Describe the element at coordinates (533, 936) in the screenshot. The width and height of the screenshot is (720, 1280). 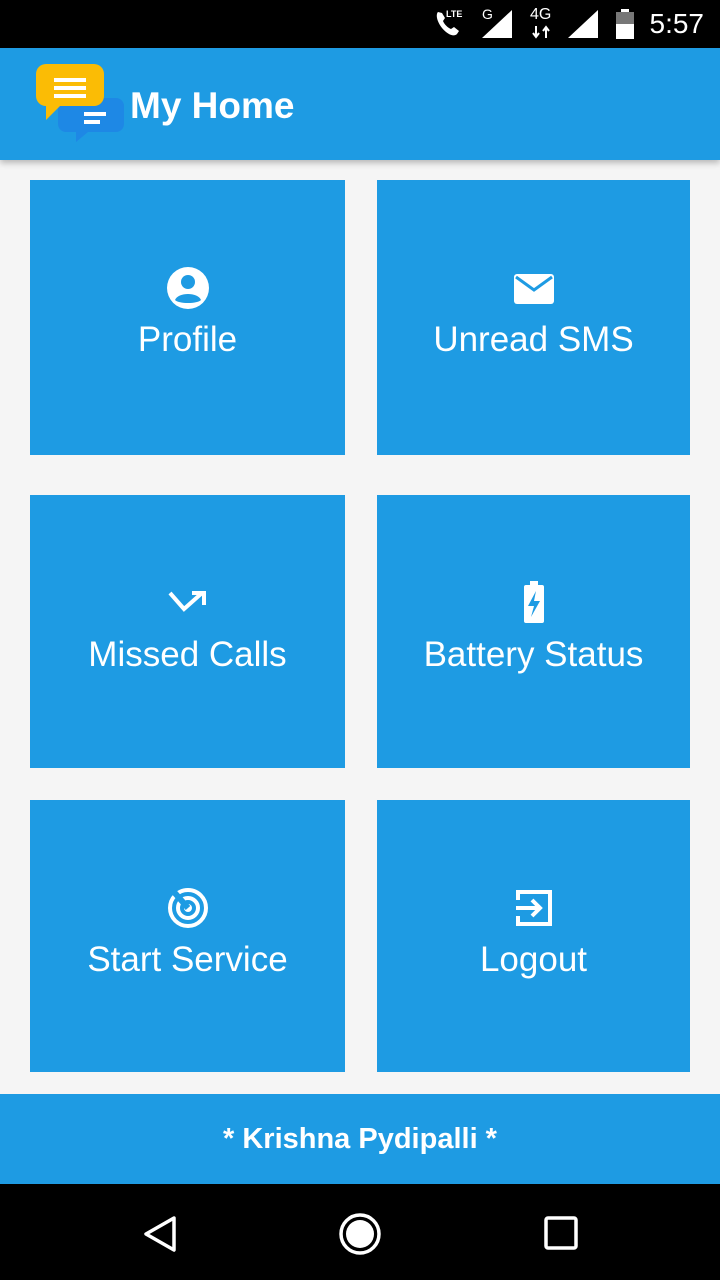
I see `logout-tile: Logout` at that location.